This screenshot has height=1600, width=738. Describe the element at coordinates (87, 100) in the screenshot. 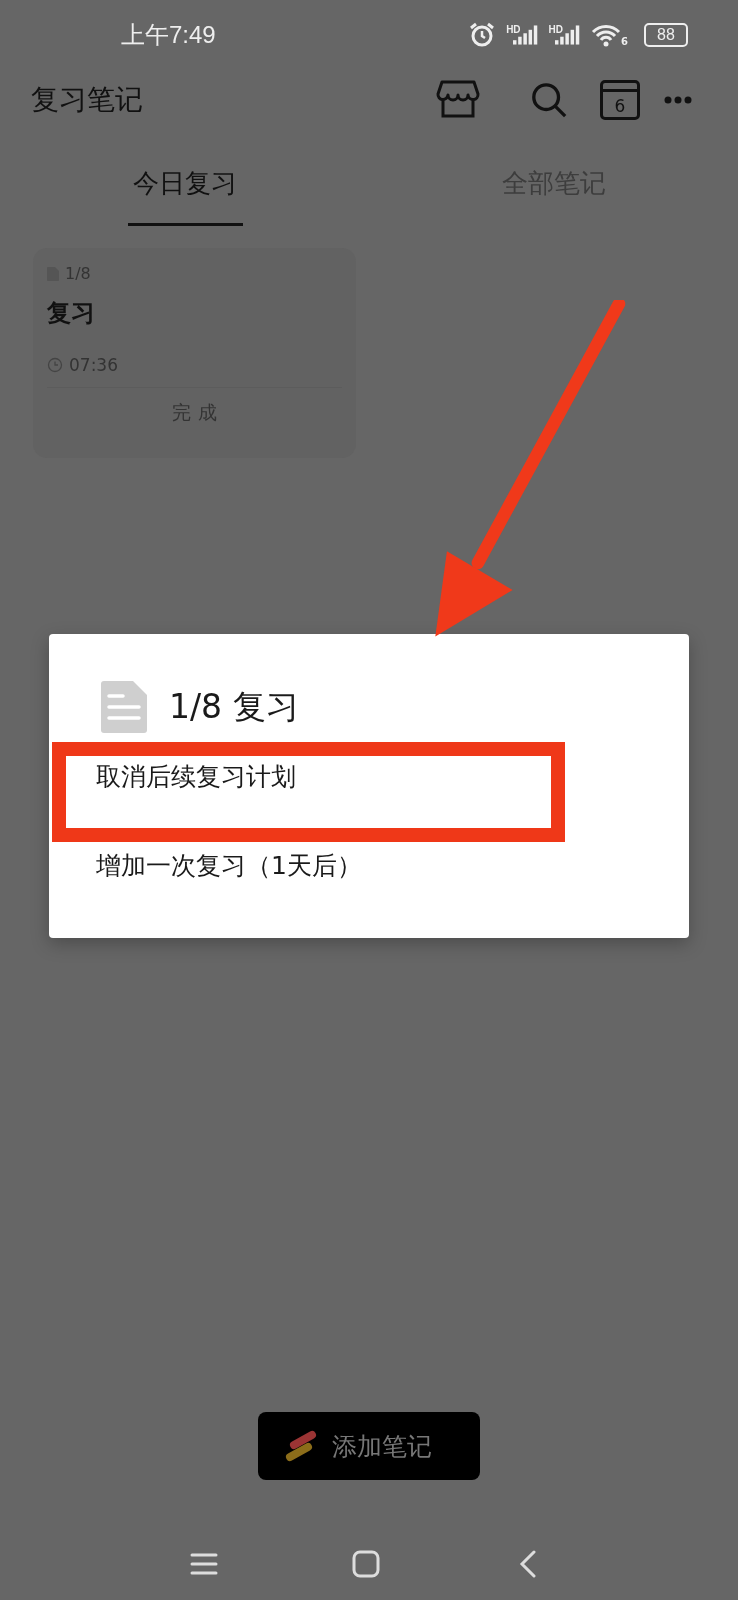

I see `app-title: 复习笔记` at that location.